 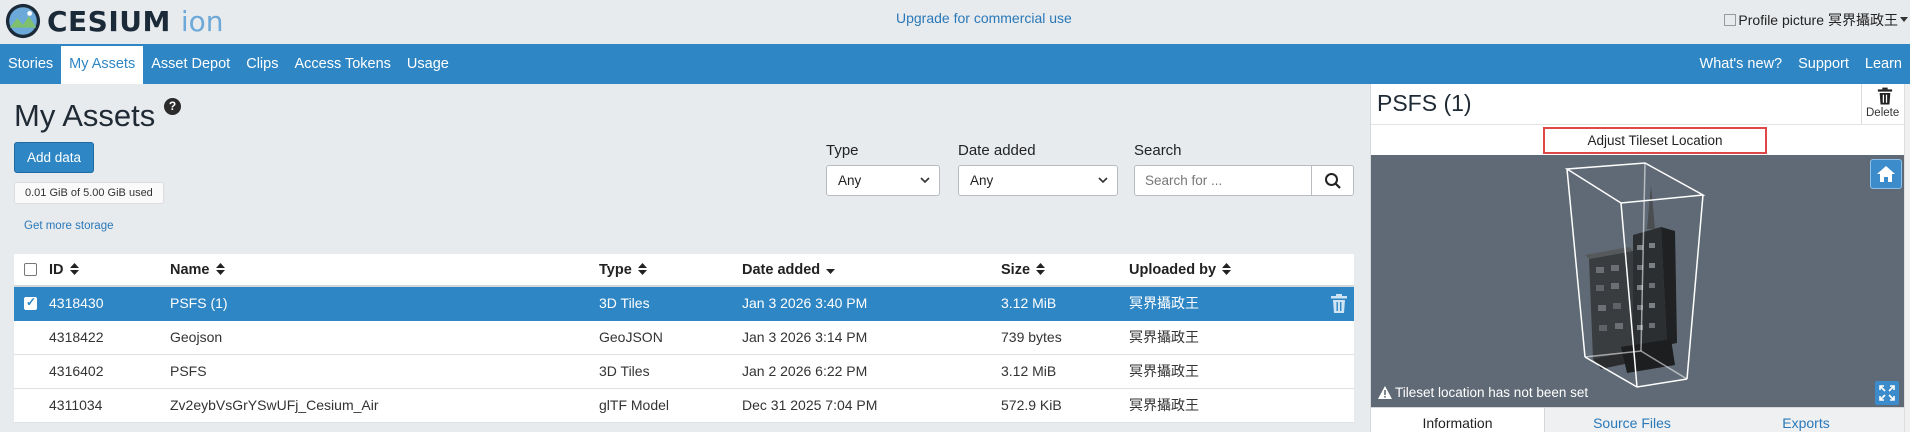 I want to click on search-button, so click(x=1332, y=180).